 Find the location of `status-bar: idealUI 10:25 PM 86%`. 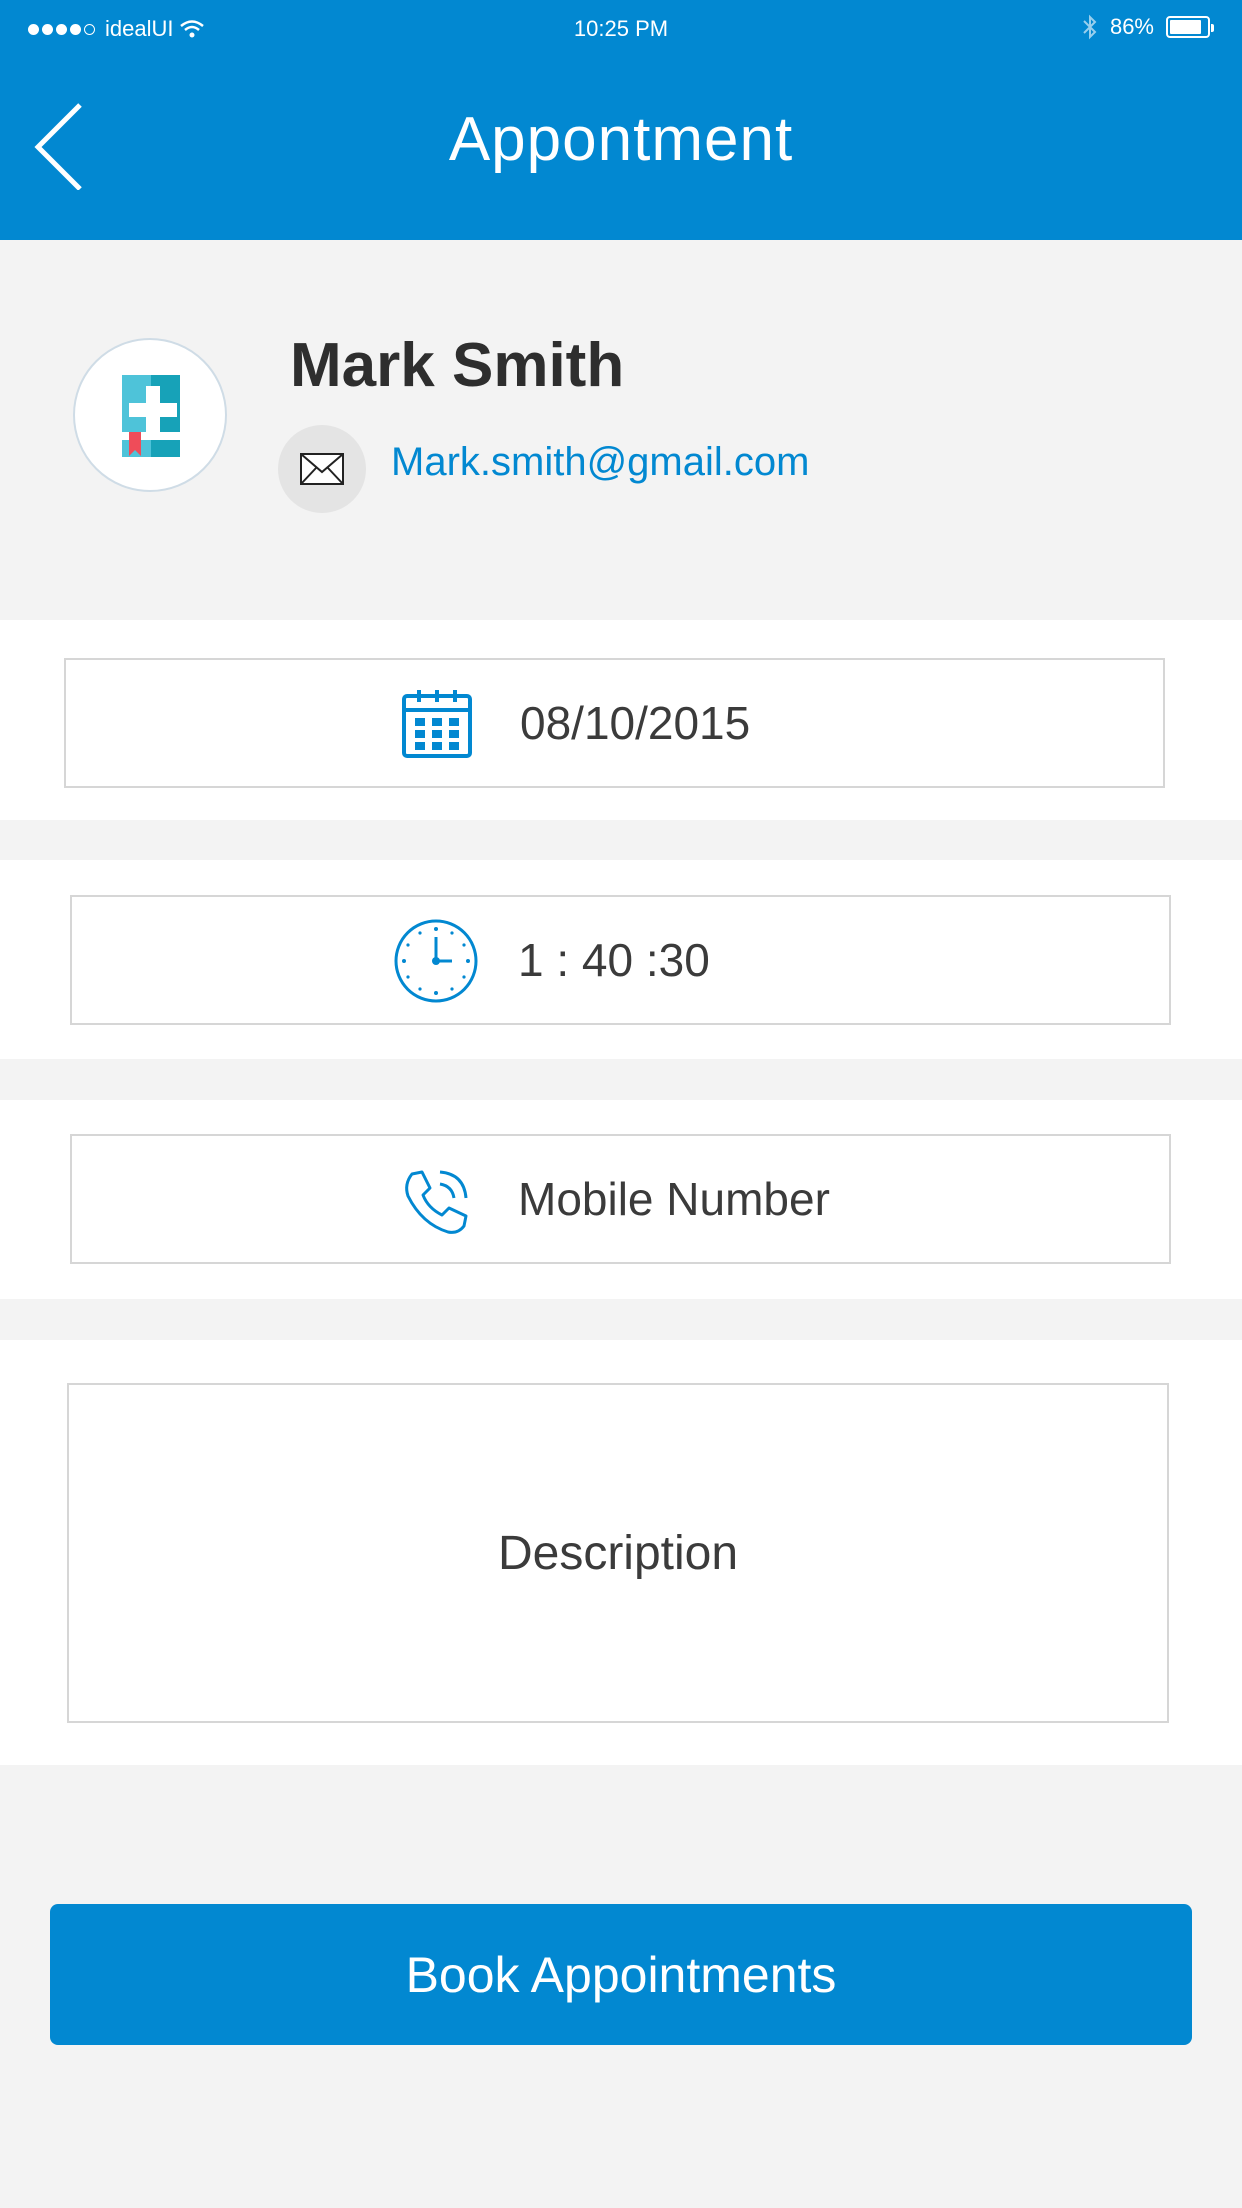

status-bar: idealUI 10:25 PM 86% is located at coordinates (621, 30).